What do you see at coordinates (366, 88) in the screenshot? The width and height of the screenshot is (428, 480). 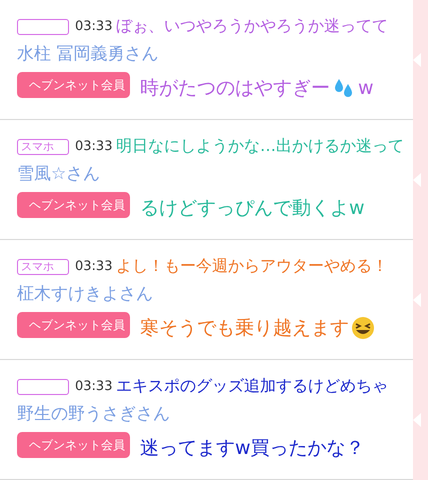 I see `handwritten-caption: w` at bounding box center [366, 88].